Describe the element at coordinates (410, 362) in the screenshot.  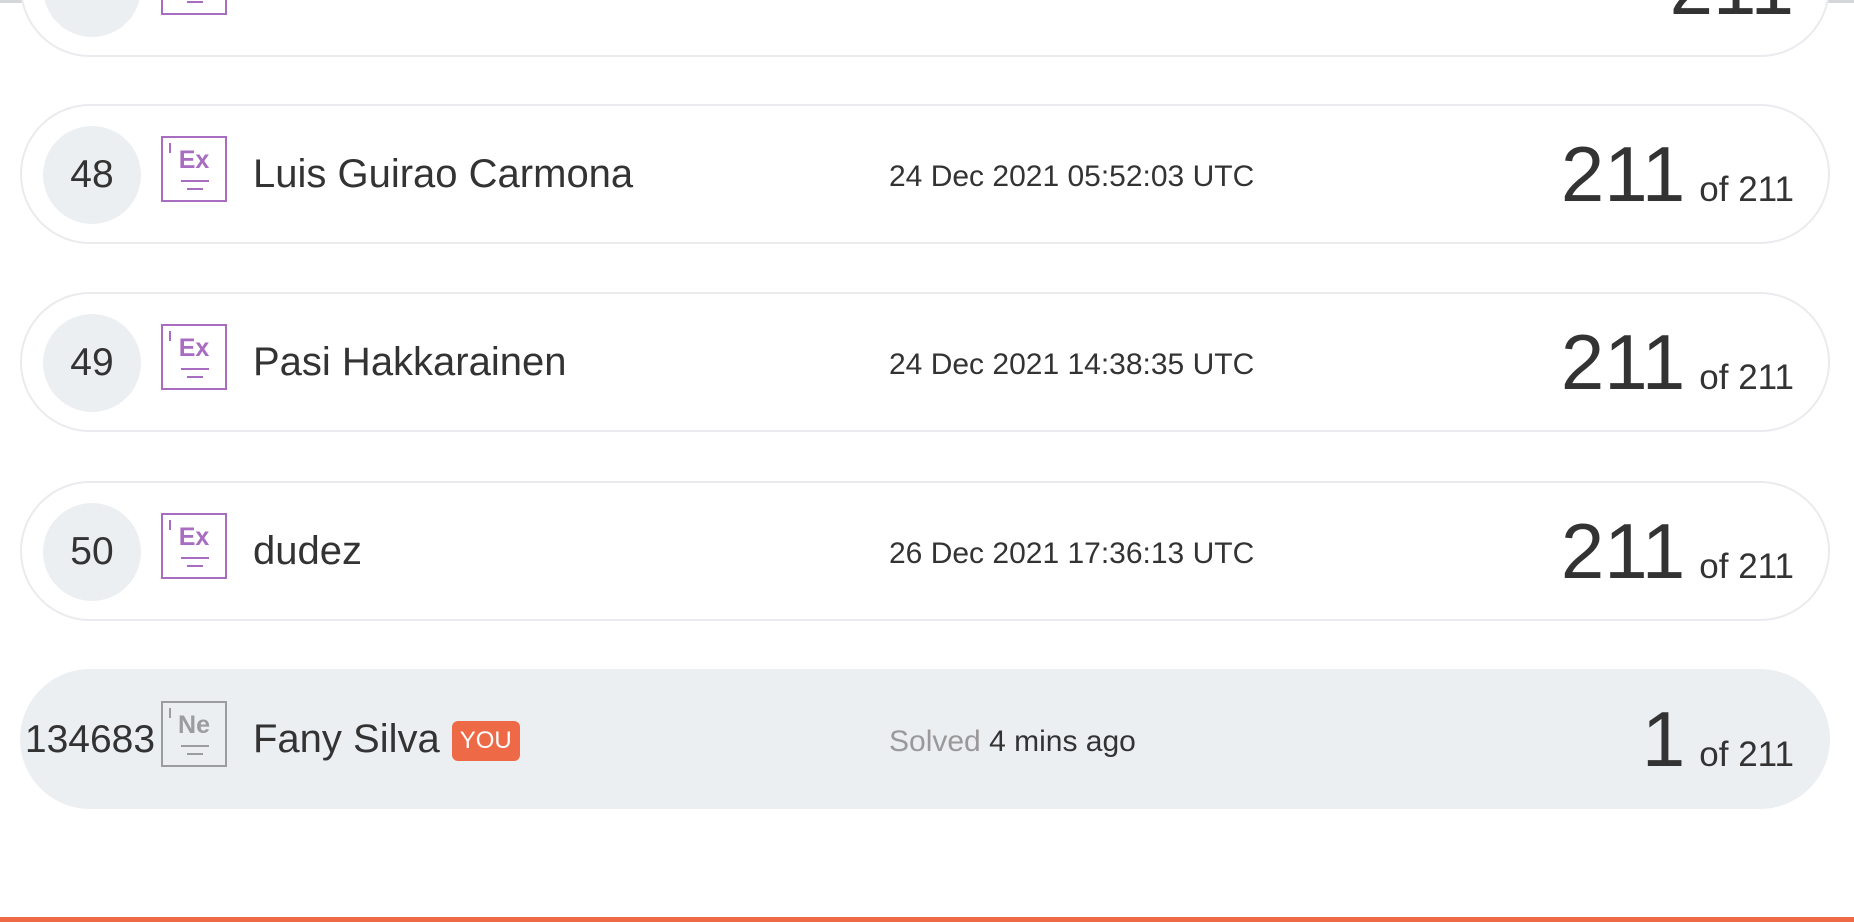
I see `player-name: Pasi Hakkarainen` at that location.